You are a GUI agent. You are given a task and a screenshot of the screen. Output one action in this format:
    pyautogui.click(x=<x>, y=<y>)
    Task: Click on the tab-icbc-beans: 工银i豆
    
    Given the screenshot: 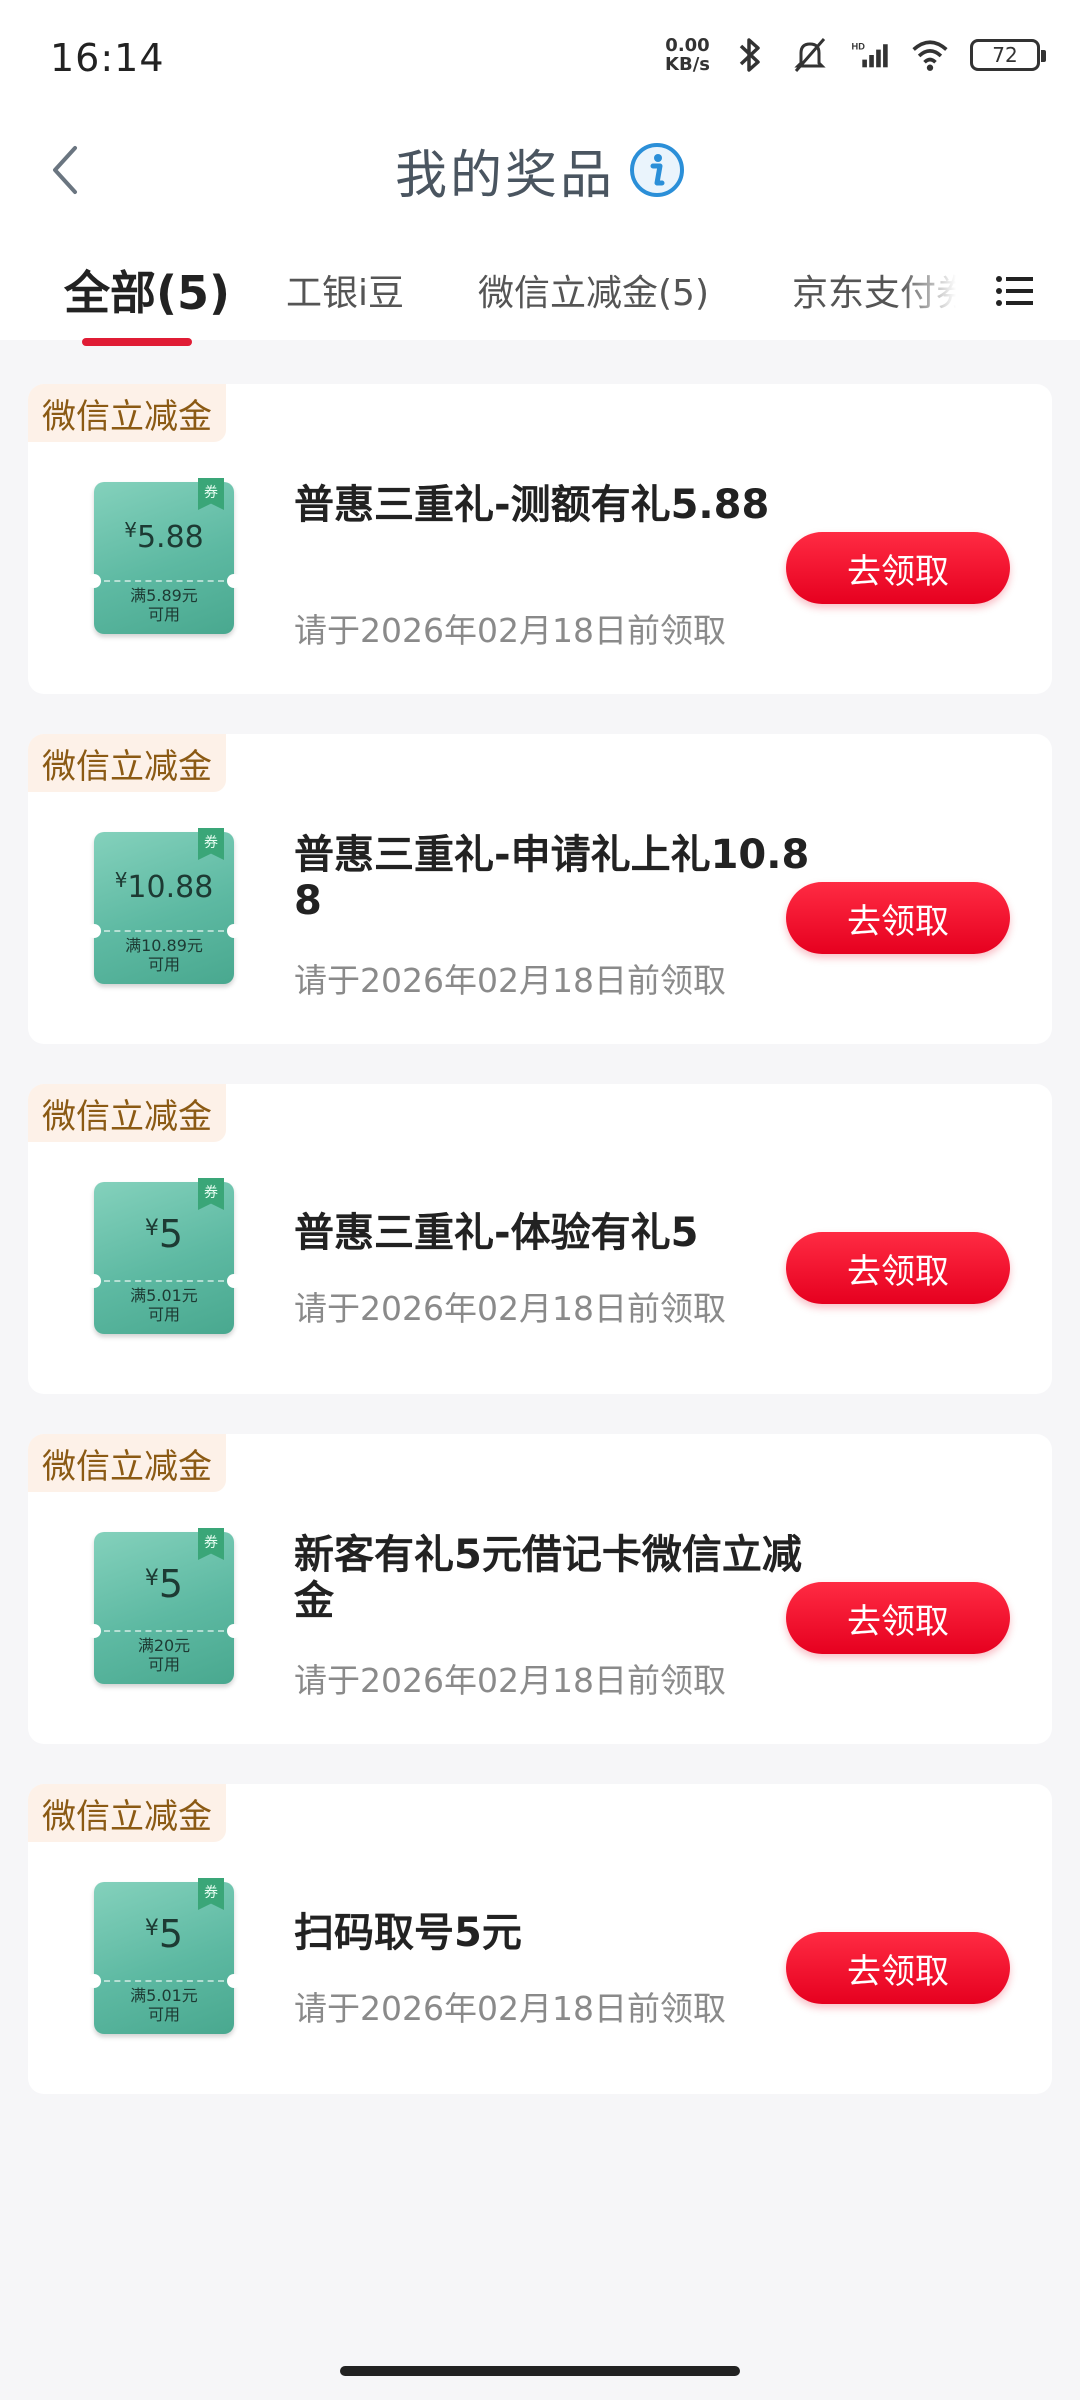 What is the action you would take?
    pyautogui.click(x=345, y=290)
    